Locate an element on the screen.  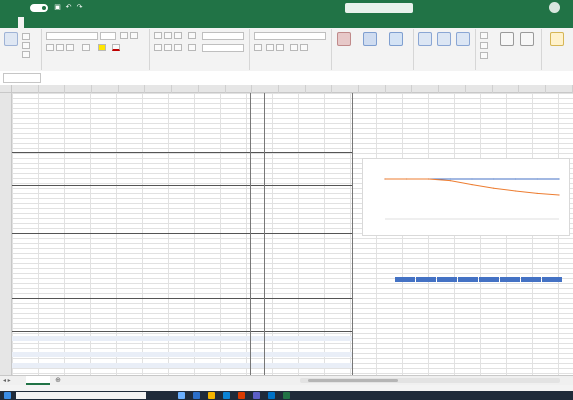
add-sheet-icon: ⊕ is located at coordinates (58, 381).